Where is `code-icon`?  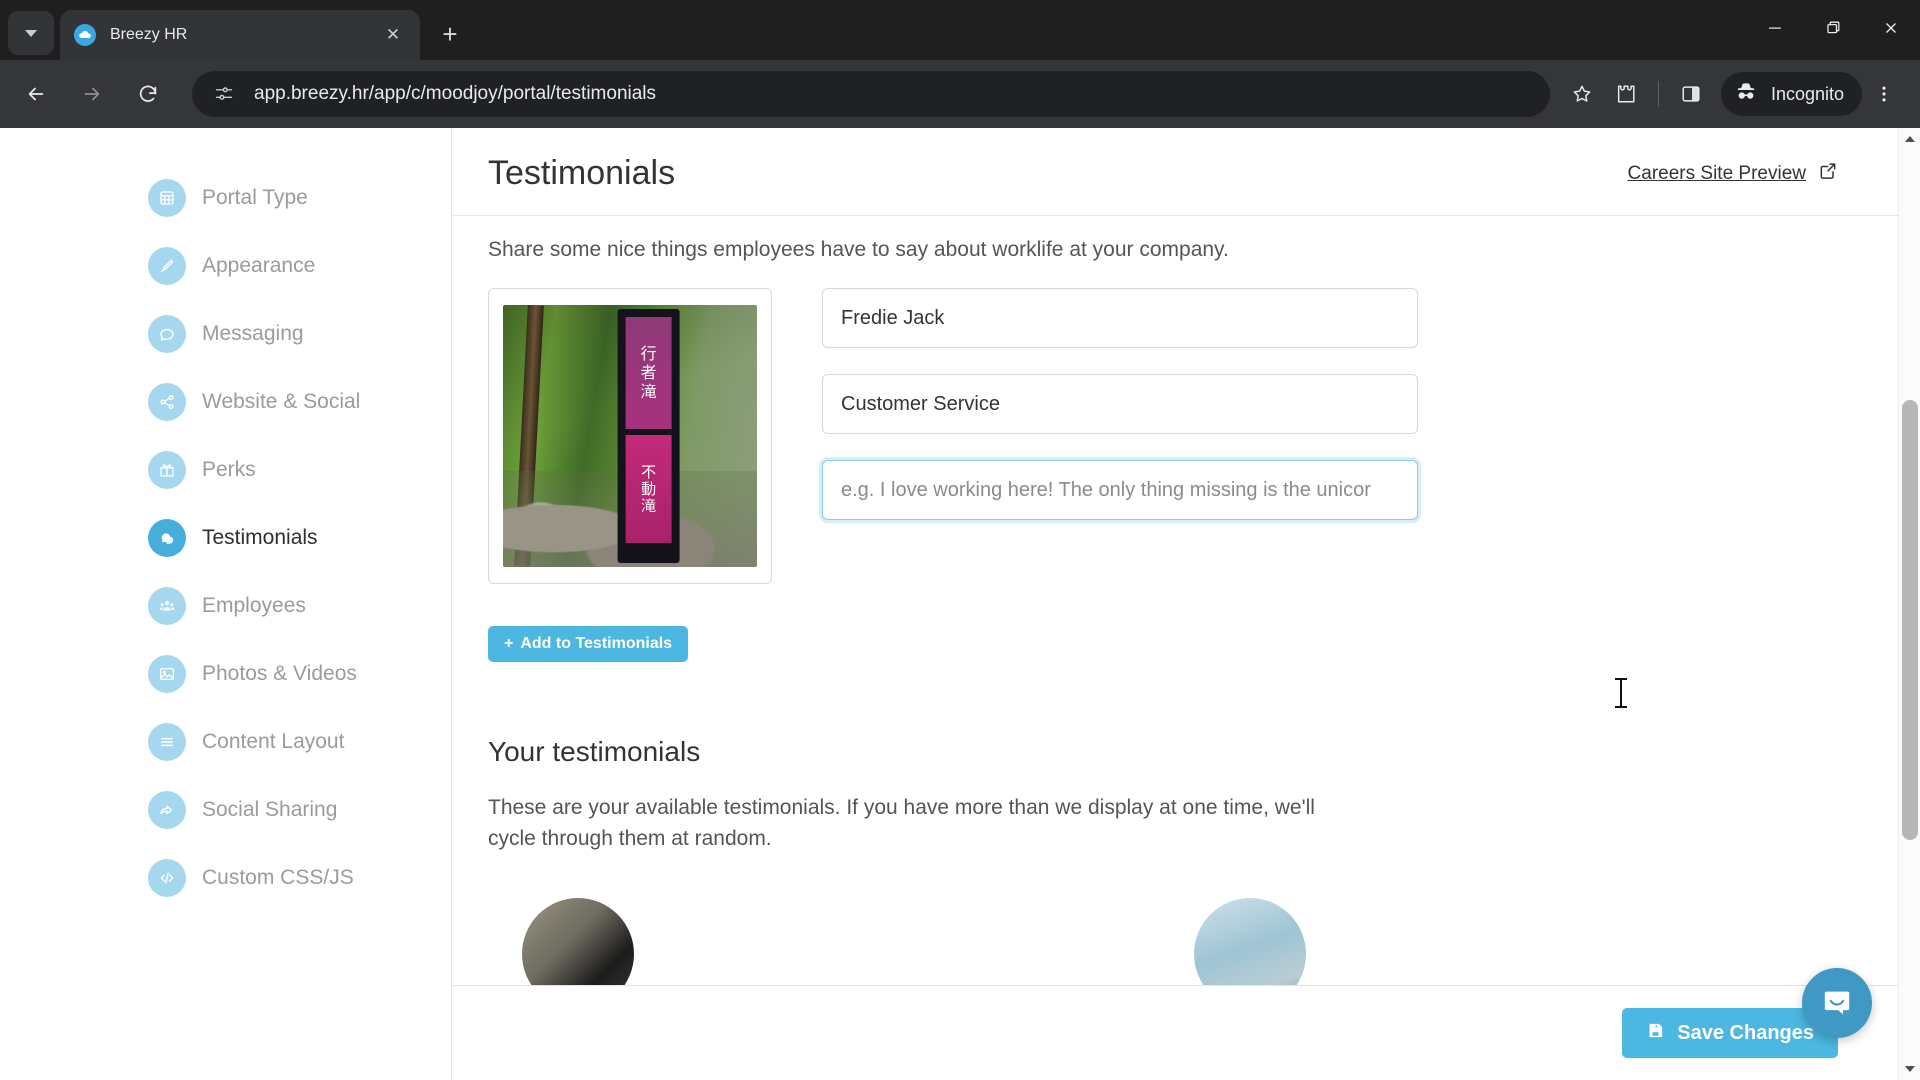 code-icon is located at coordinates (167, 878).